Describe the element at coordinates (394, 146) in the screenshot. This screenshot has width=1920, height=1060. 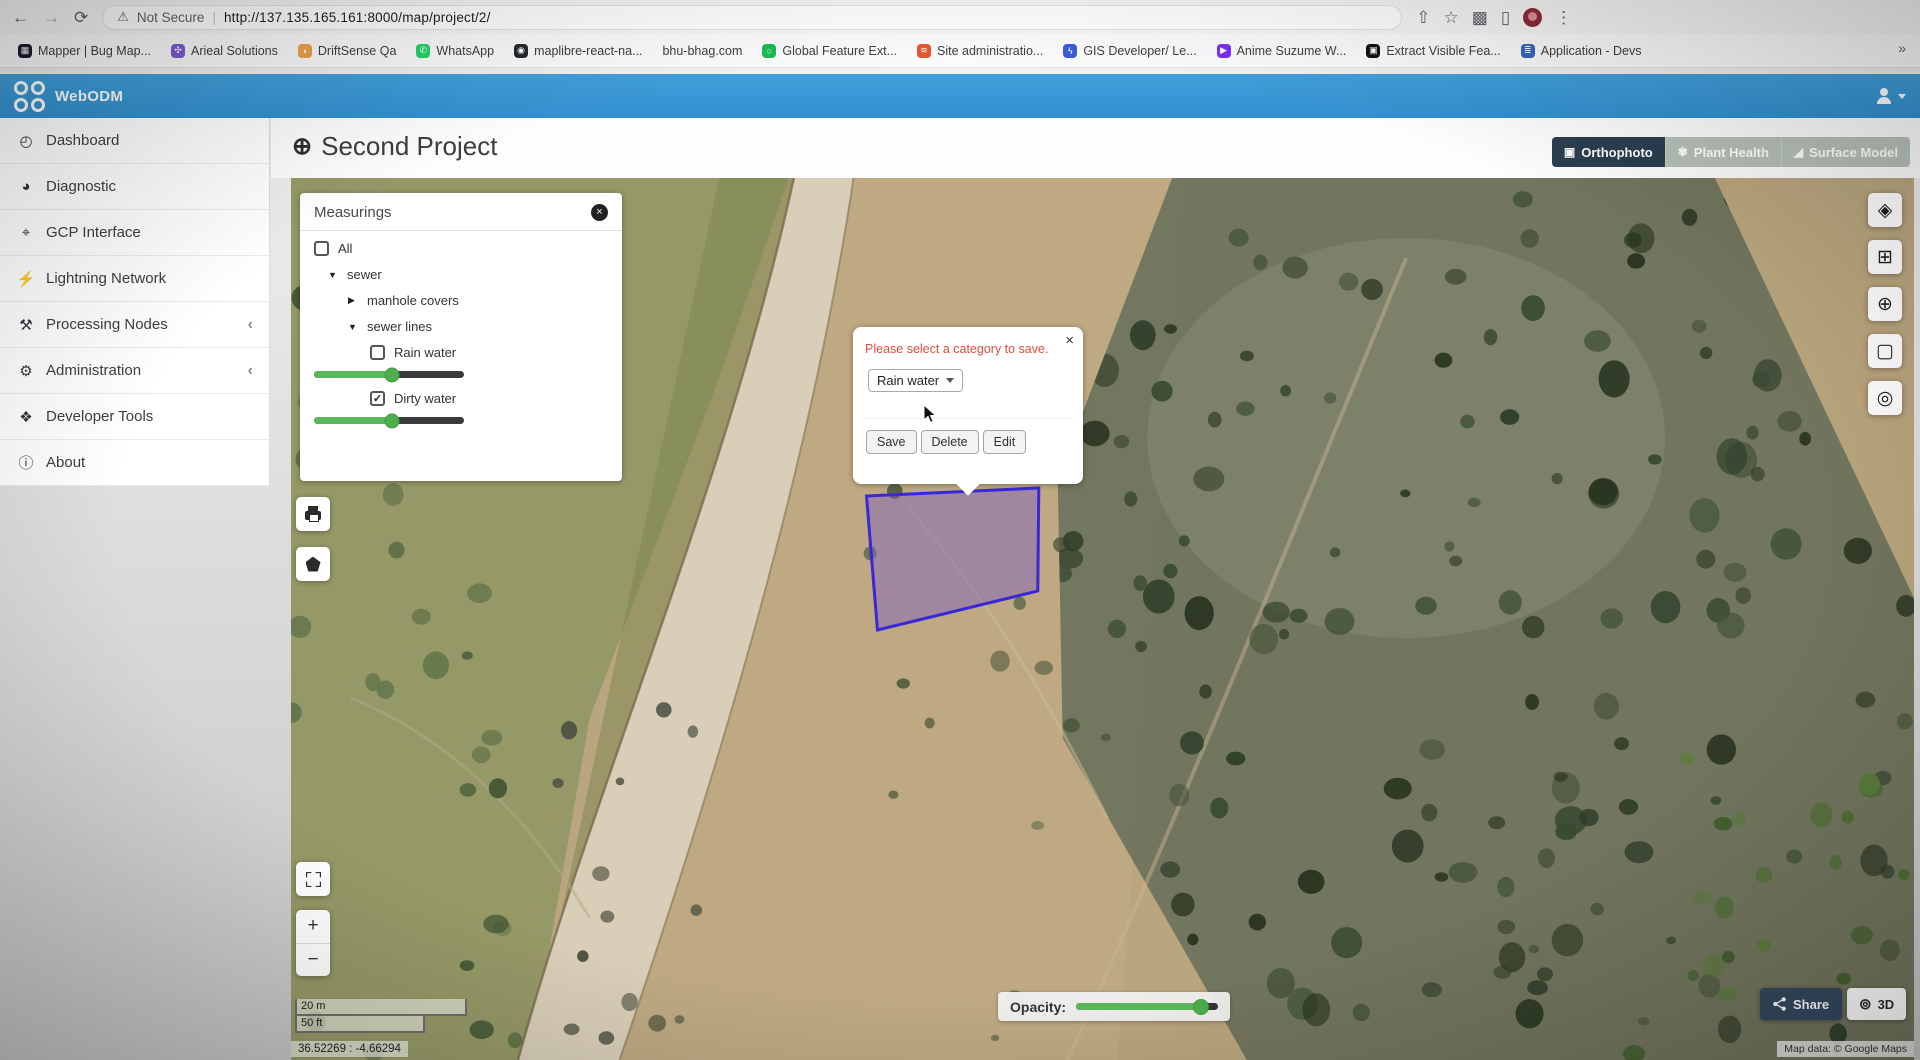
I see `page-title: ⊕ Second Project` at that location.